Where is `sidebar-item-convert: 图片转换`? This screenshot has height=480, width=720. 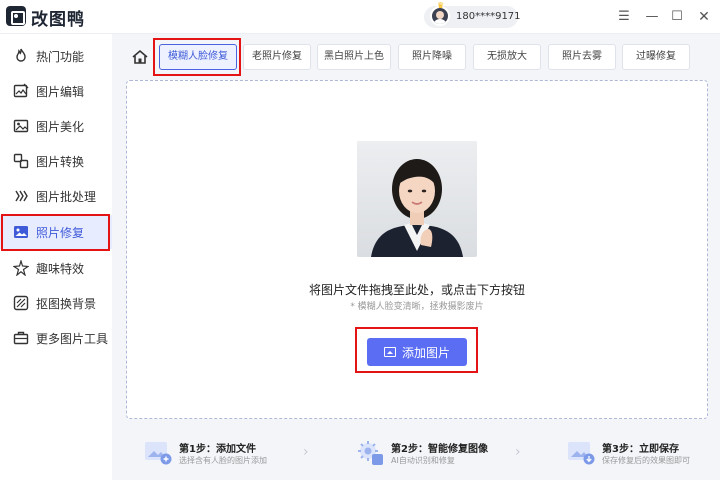 sidebar-item-convert: 图片转换 is located at coordinates (56, 161).